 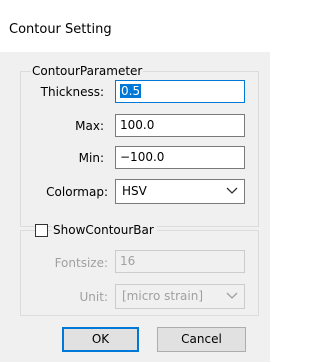 I want to click on colormap-label: Colormap:, so click(x=77, y=192).